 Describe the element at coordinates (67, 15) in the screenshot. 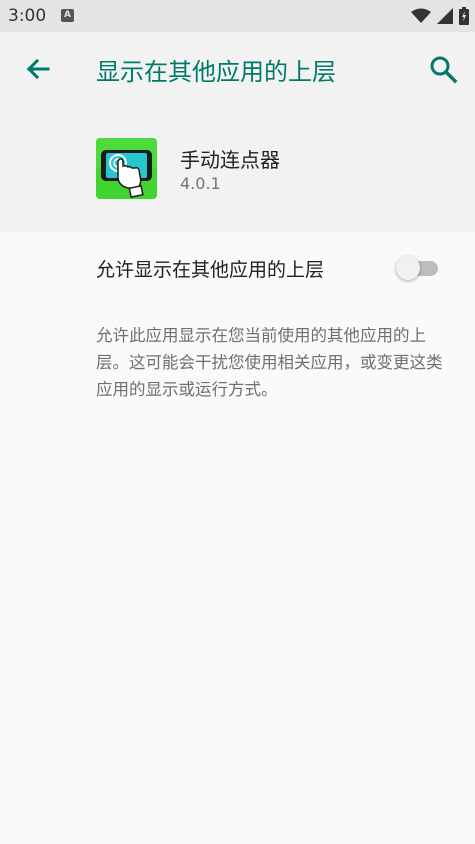

I see `notification-icon: A` at that location.